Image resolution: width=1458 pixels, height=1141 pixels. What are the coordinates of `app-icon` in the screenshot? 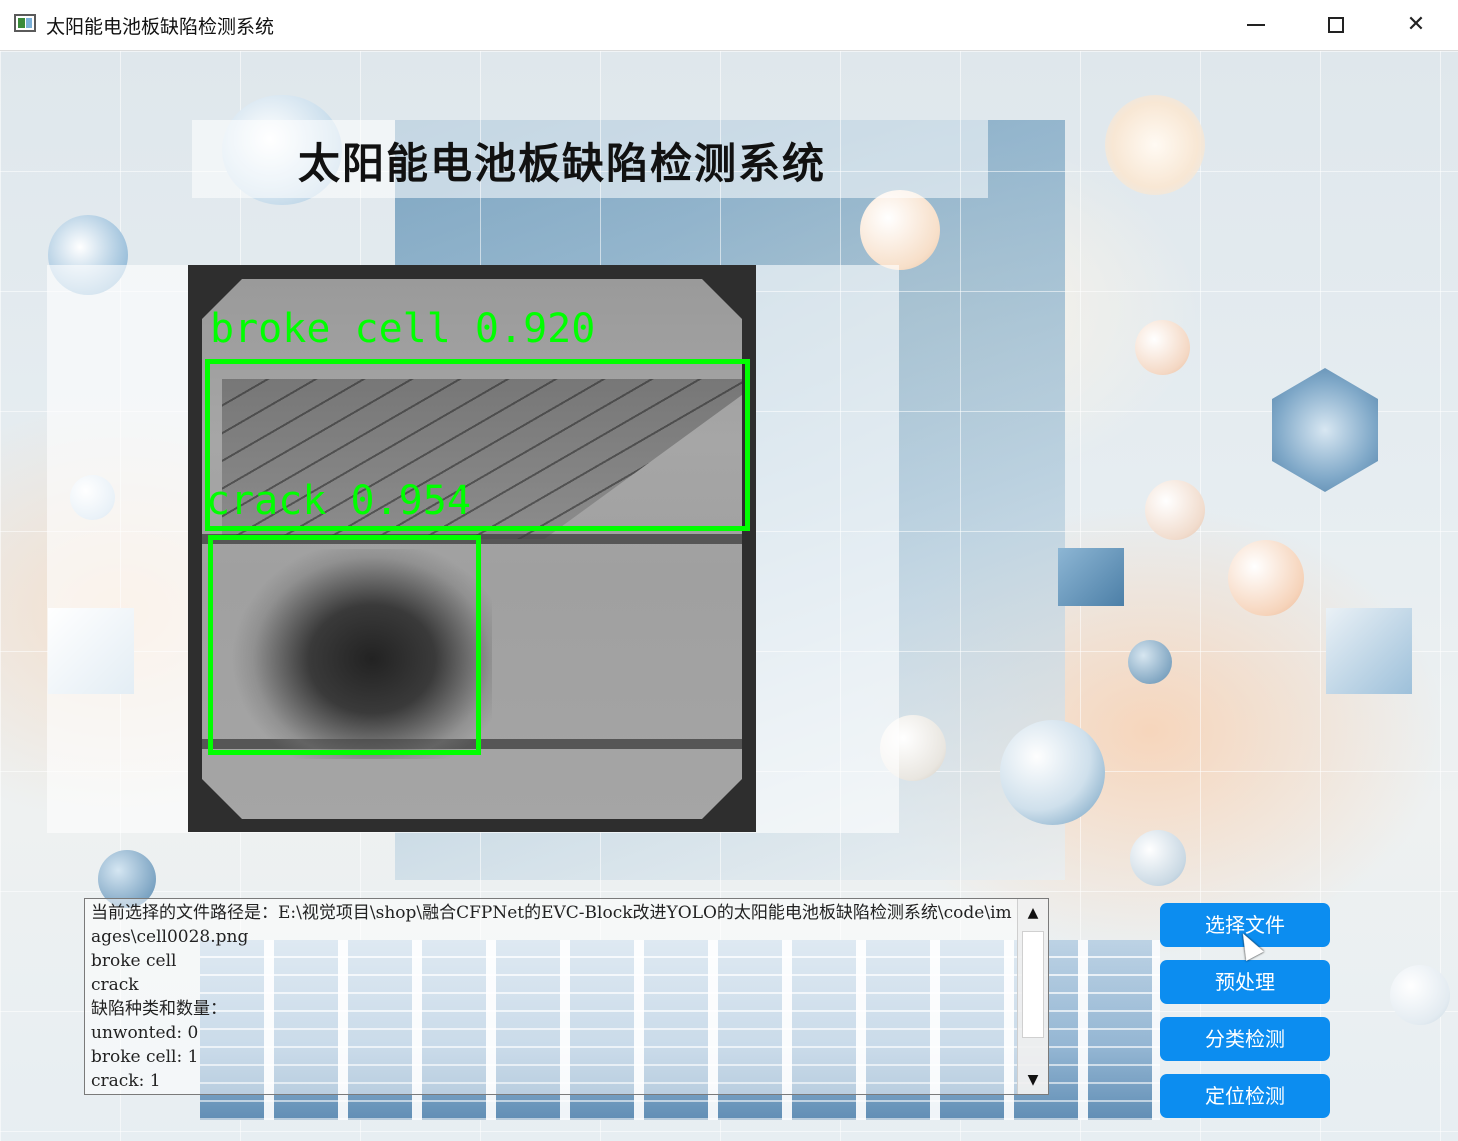 It's located at (25, 23).